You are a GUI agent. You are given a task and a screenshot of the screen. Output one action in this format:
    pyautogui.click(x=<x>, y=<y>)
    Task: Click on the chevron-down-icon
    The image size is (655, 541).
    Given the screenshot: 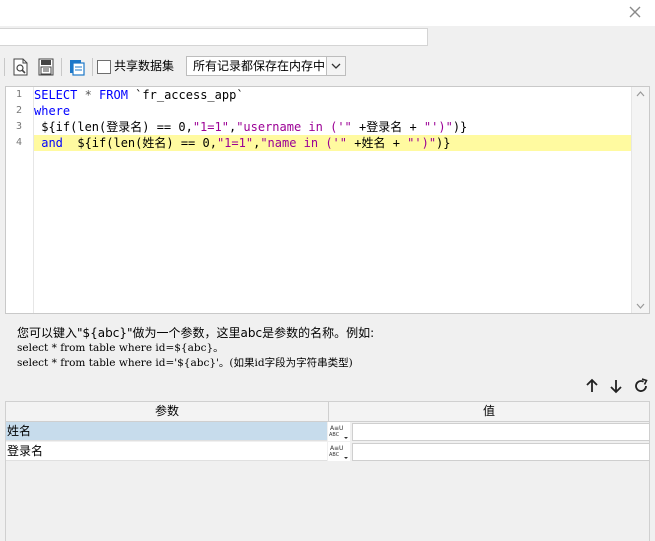 What is the action you would take?
    pyautogui.click(x=336, y=66)
    